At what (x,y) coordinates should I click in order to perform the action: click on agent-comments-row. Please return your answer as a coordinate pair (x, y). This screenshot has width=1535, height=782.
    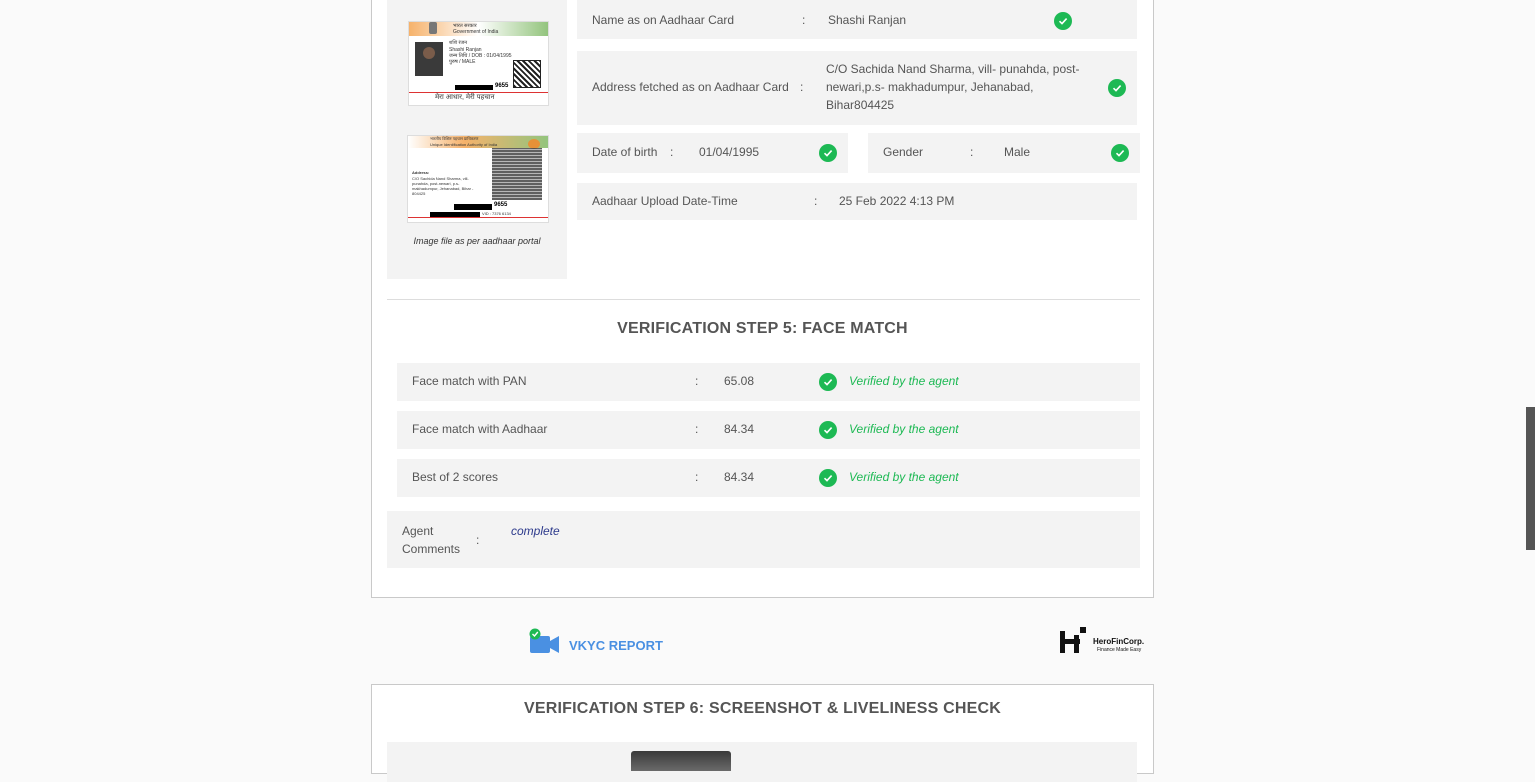
    Looking at the image, I should click on (763, 539).